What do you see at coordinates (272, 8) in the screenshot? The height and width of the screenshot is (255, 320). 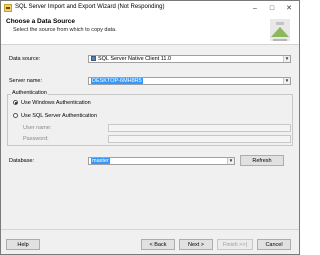 I see `maximize-button: □` at bounding box center [272, 8].